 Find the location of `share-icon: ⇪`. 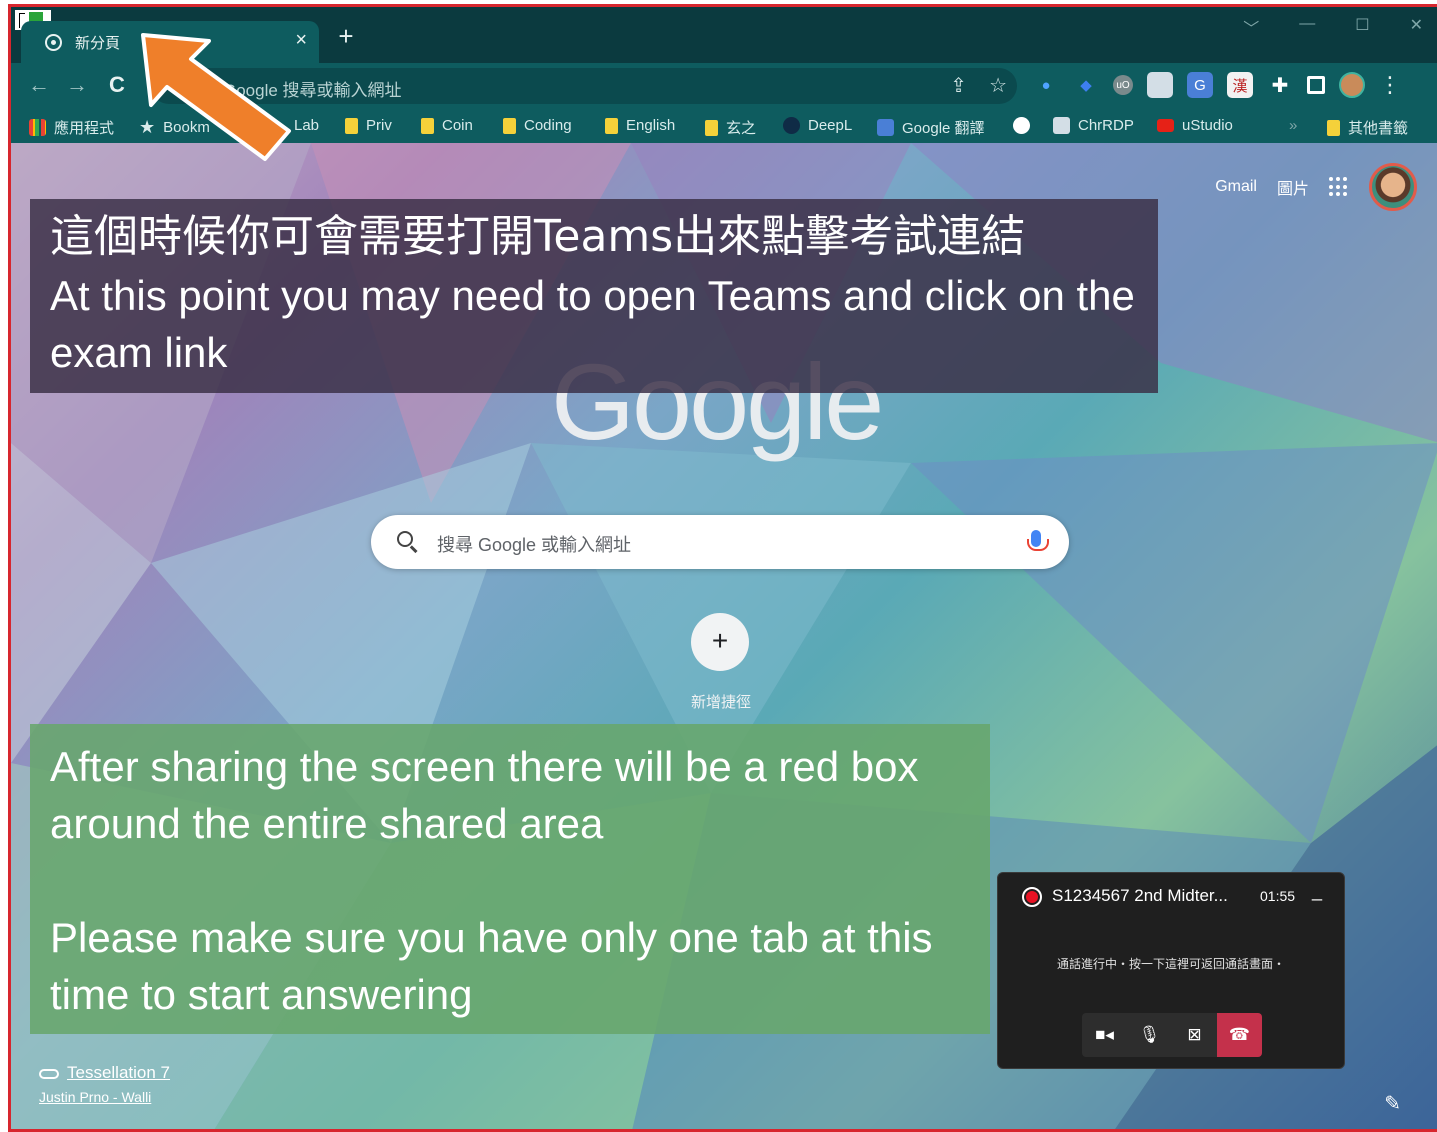

share-icon: ⇪ is located at coordinates (958, 85).